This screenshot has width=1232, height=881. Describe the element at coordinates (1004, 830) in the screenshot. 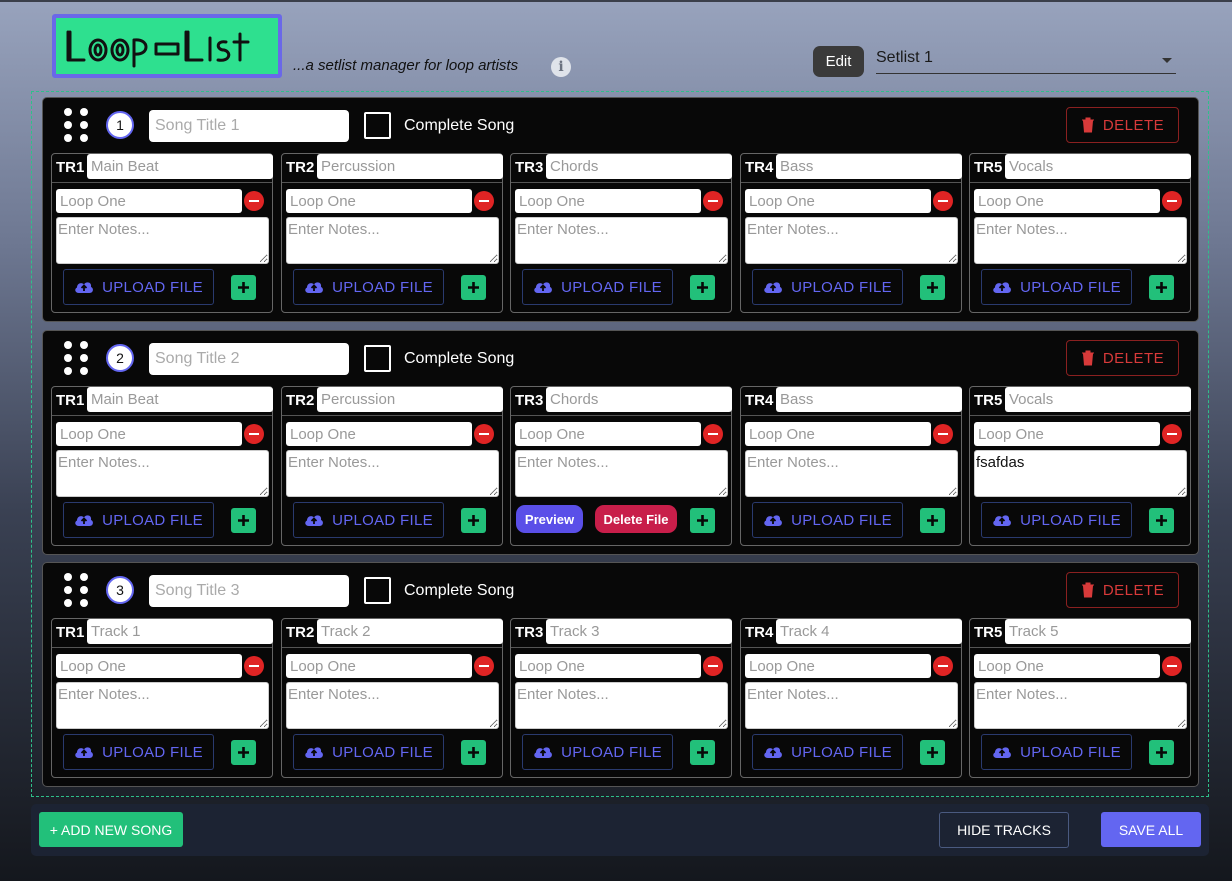

I see `hide-tracks-button: HIDE TRACKS` at that location.